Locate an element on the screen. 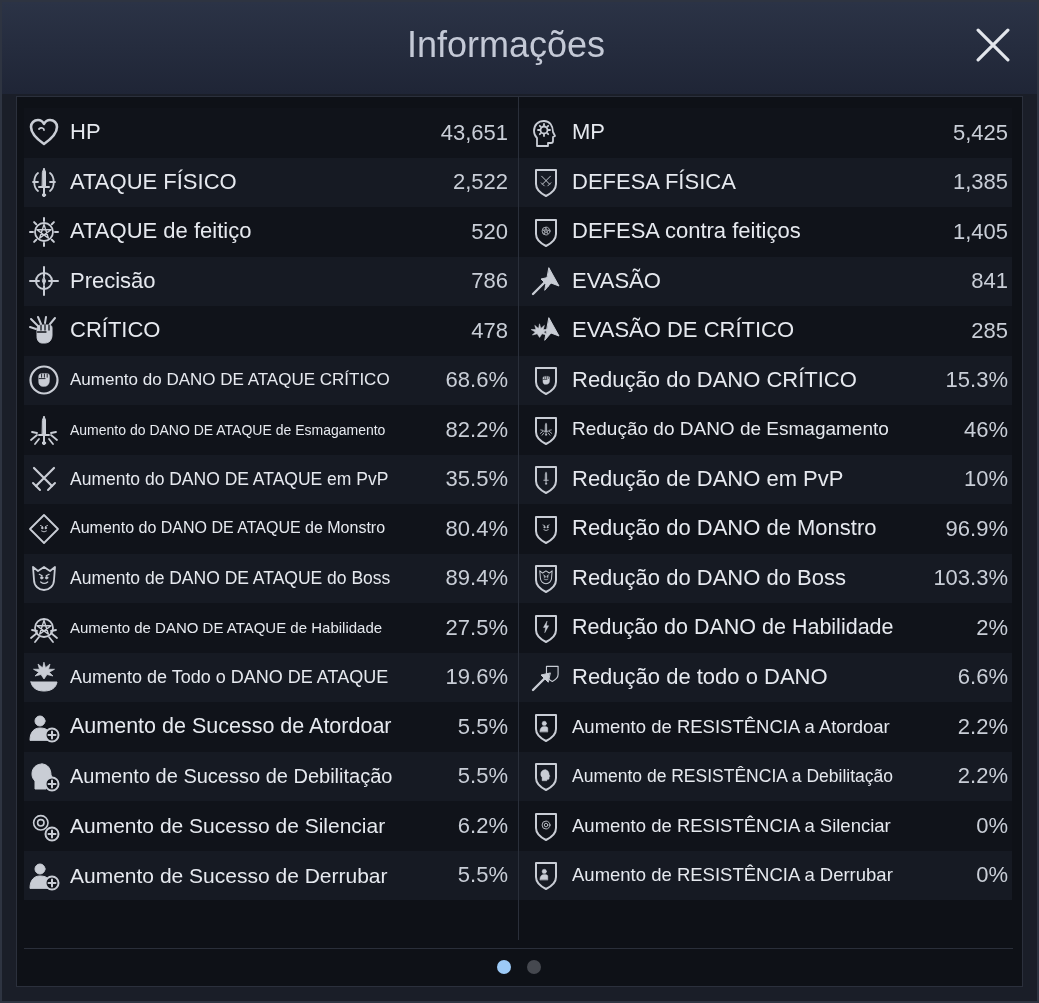  close-icon is located at coordinates (993, 45).